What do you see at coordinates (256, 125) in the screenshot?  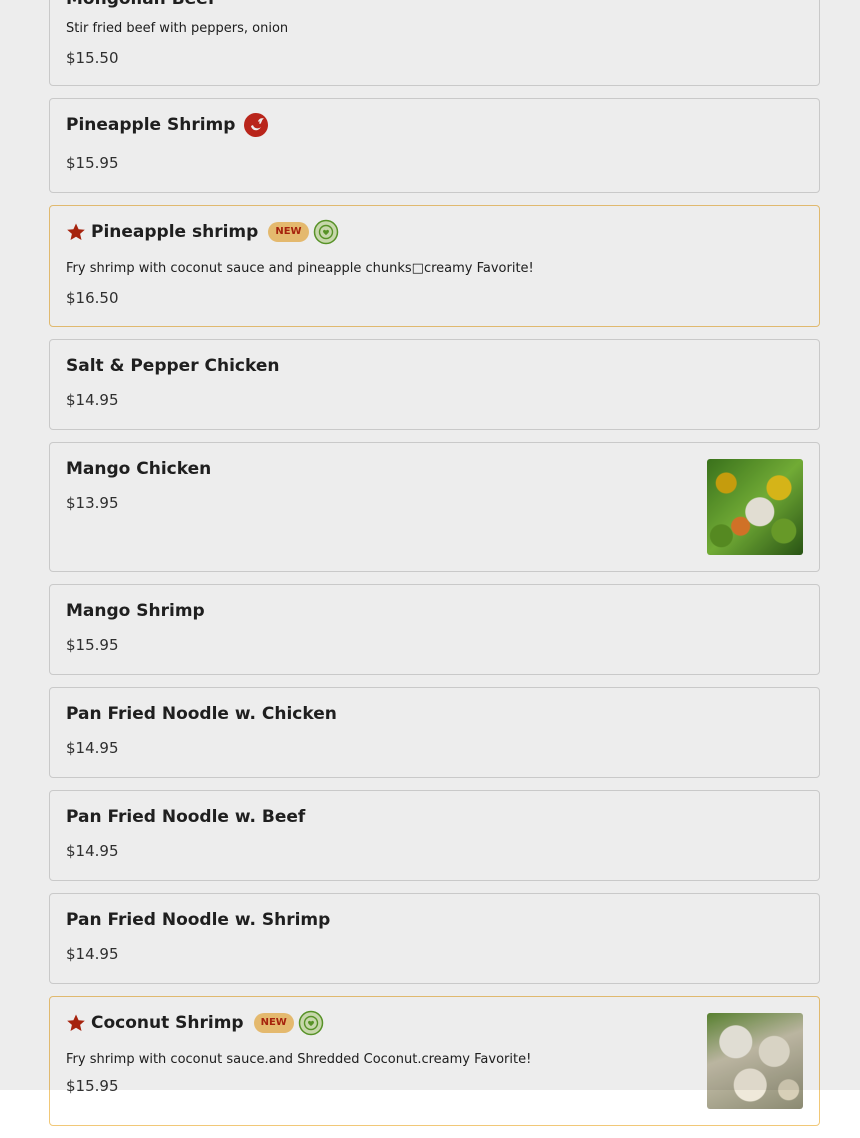 I see `chili-spicy-icon` at bounding box center [256, 125].